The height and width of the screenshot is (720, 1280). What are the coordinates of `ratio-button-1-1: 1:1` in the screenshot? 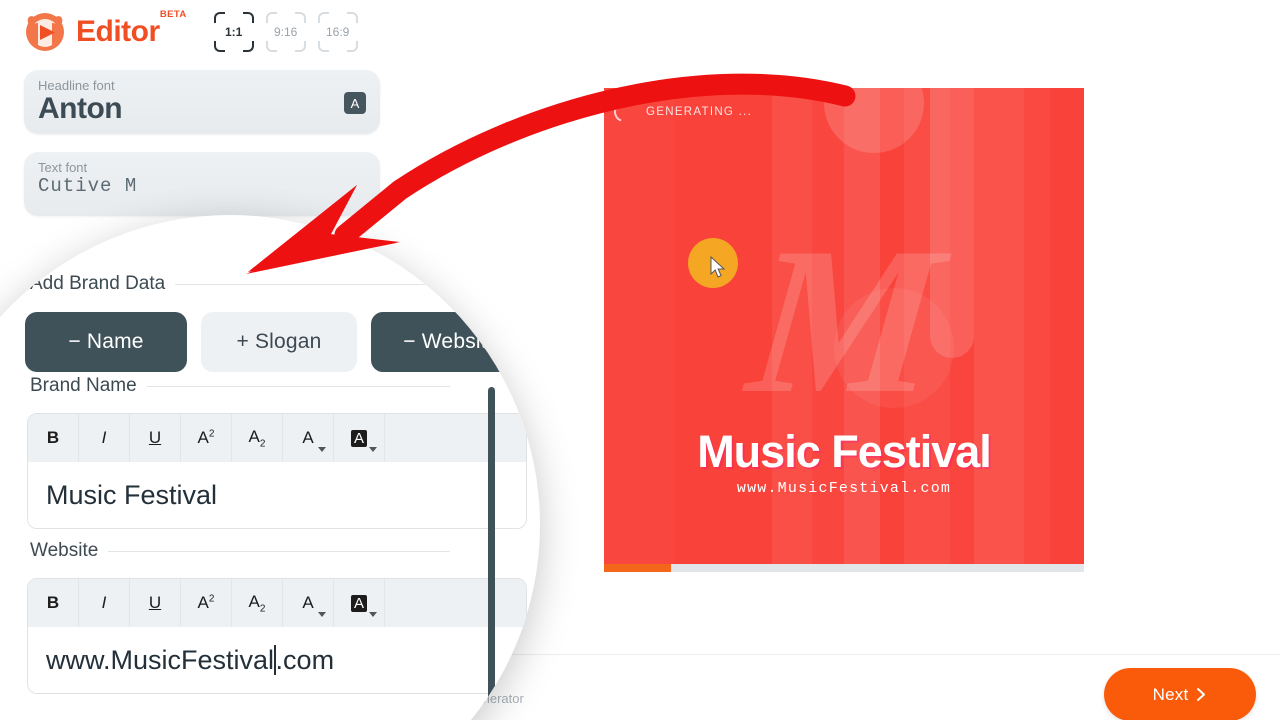 It's located at (233, 32).